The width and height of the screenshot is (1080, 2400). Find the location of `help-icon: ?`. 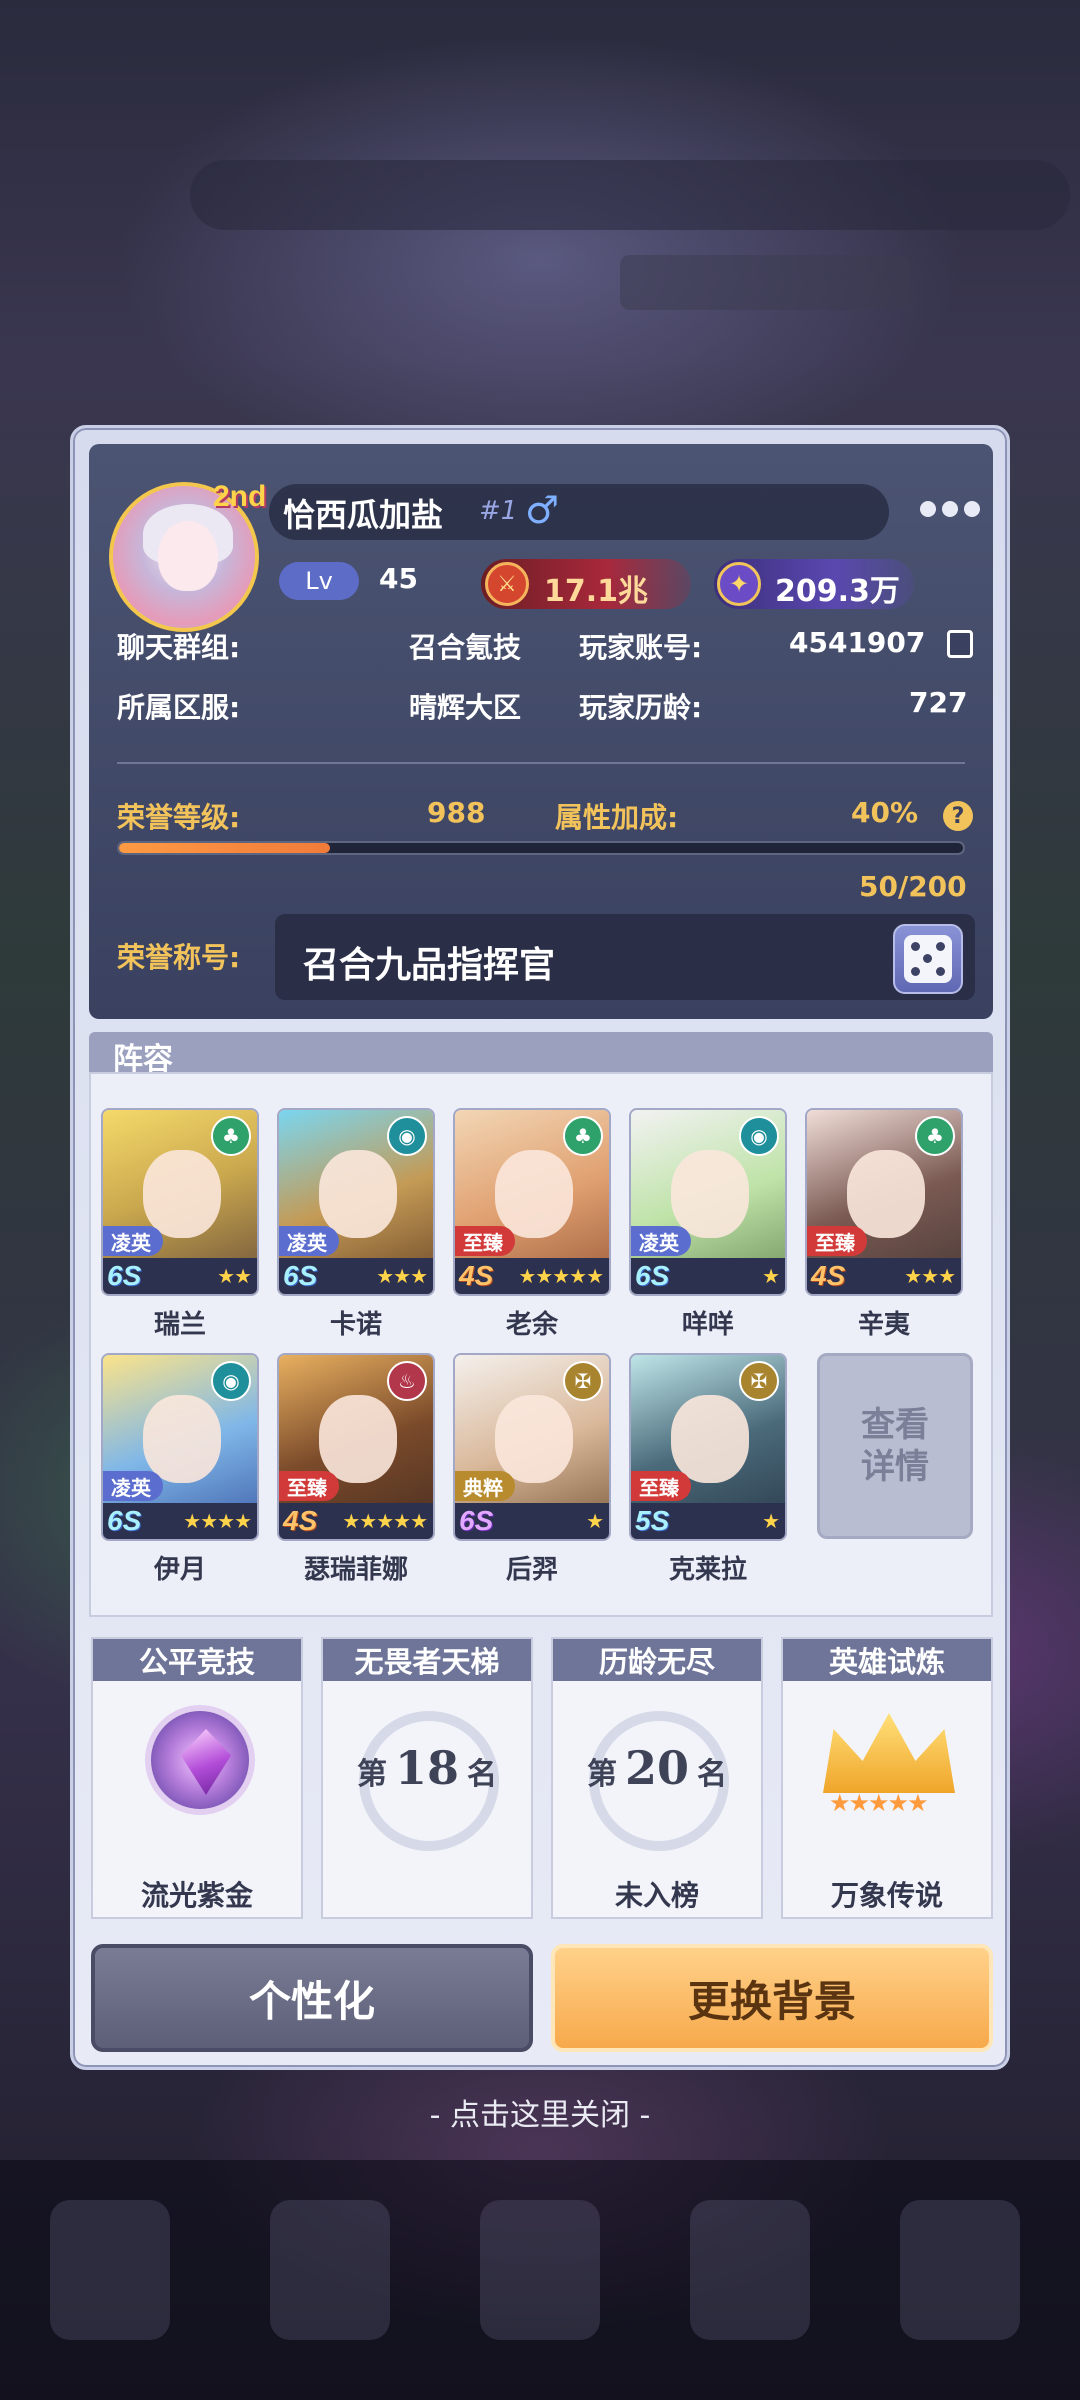

help-icon: ? is located at coordinates (958, 816).